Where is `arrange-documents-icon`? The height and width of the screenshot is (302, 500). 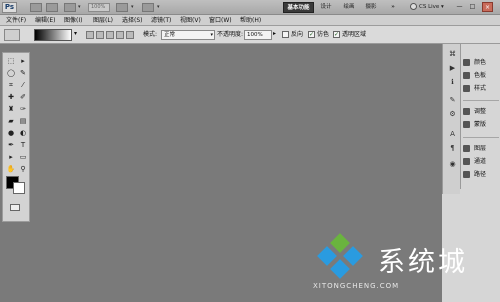 arrange-documents-icon is located at coordinates (122, 7).